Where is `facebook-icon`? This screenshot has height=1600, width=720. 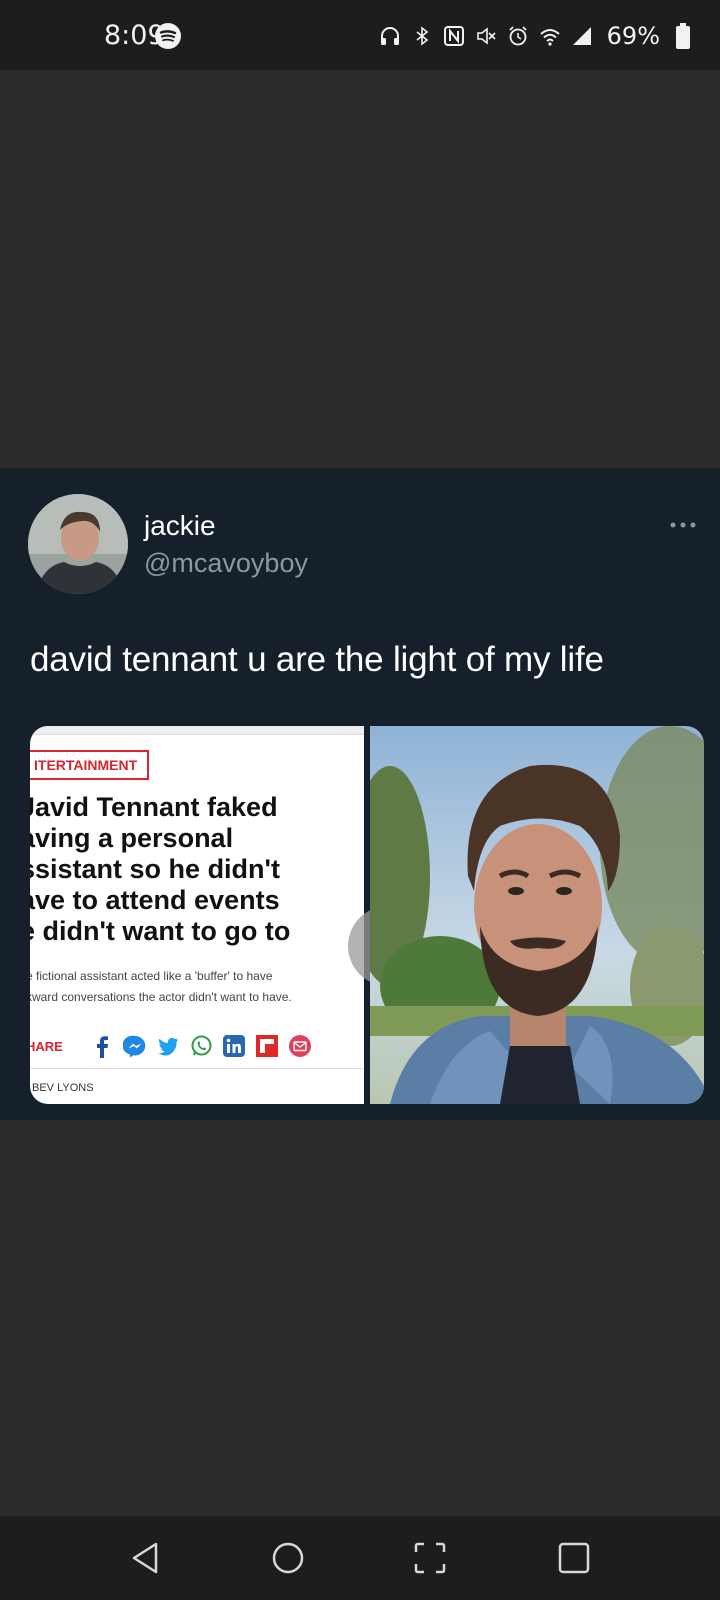
facebook-icon is located at coordinates (102, 1047).